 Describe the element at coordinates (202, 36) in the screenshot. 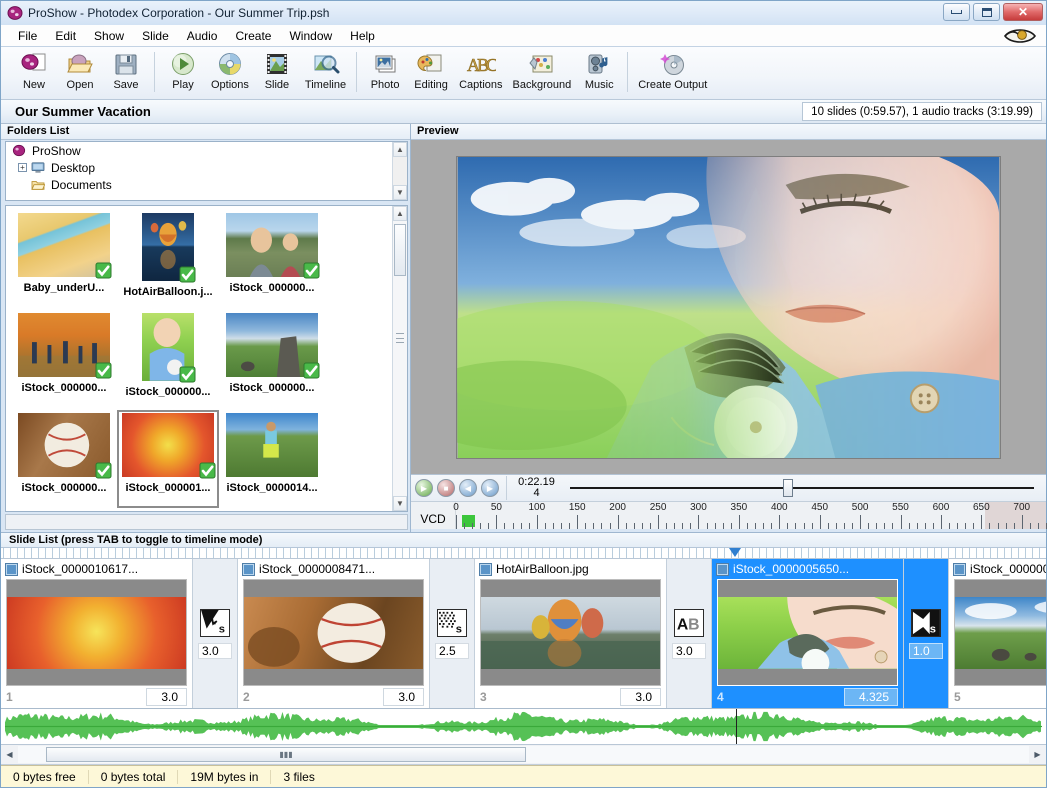

I see `menu-item-audio: Audio` at that location.